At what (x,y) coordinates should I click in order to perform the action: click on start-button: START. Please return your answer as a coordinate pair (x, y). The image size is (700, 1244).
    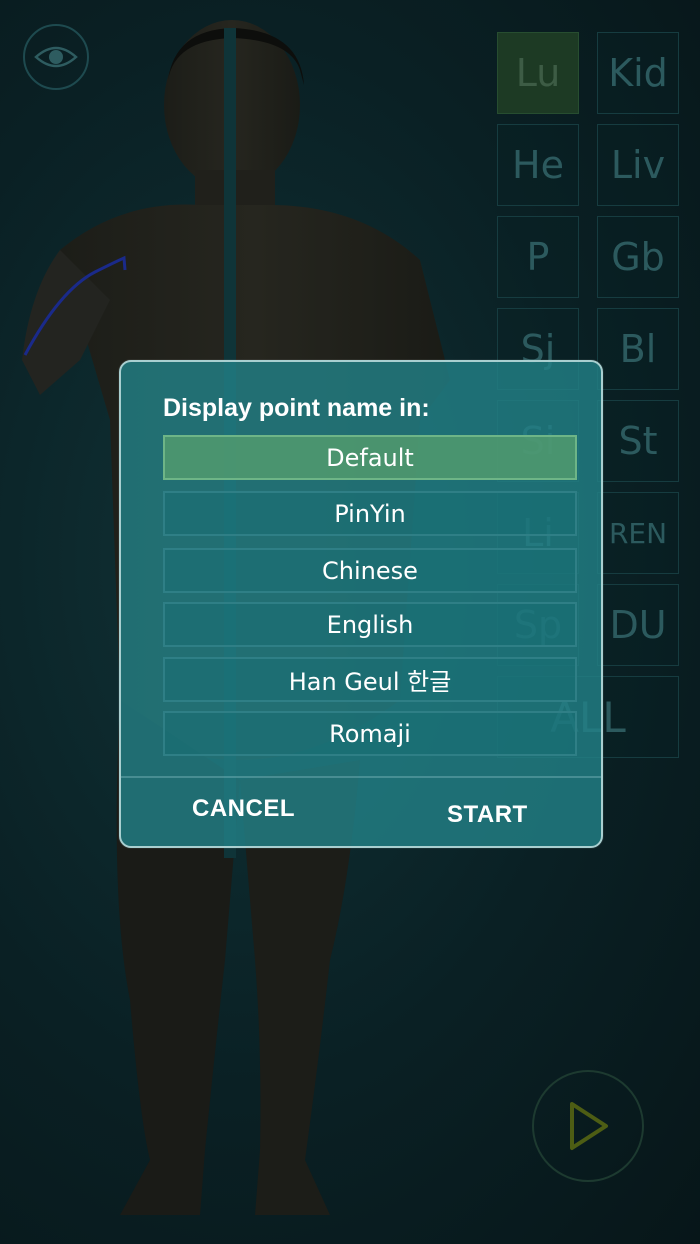
    Looking at the image, I should click on (487, 815).